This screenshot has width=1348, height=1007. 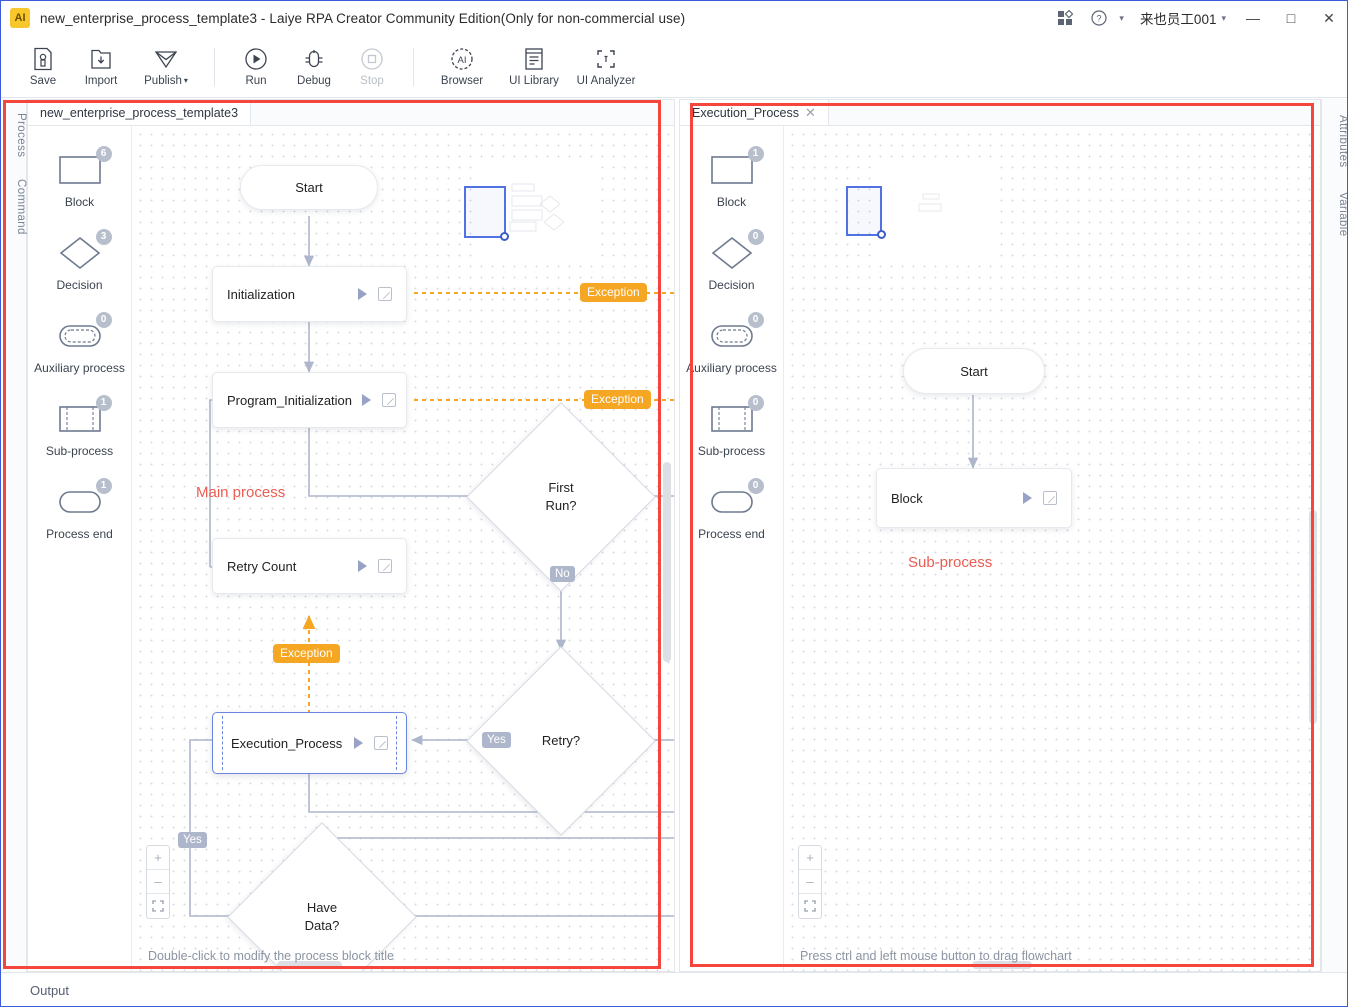 I want to click on tab-new-enterprise-process-template3: new_enterprise_process_template3, so click(x=140, y=112).